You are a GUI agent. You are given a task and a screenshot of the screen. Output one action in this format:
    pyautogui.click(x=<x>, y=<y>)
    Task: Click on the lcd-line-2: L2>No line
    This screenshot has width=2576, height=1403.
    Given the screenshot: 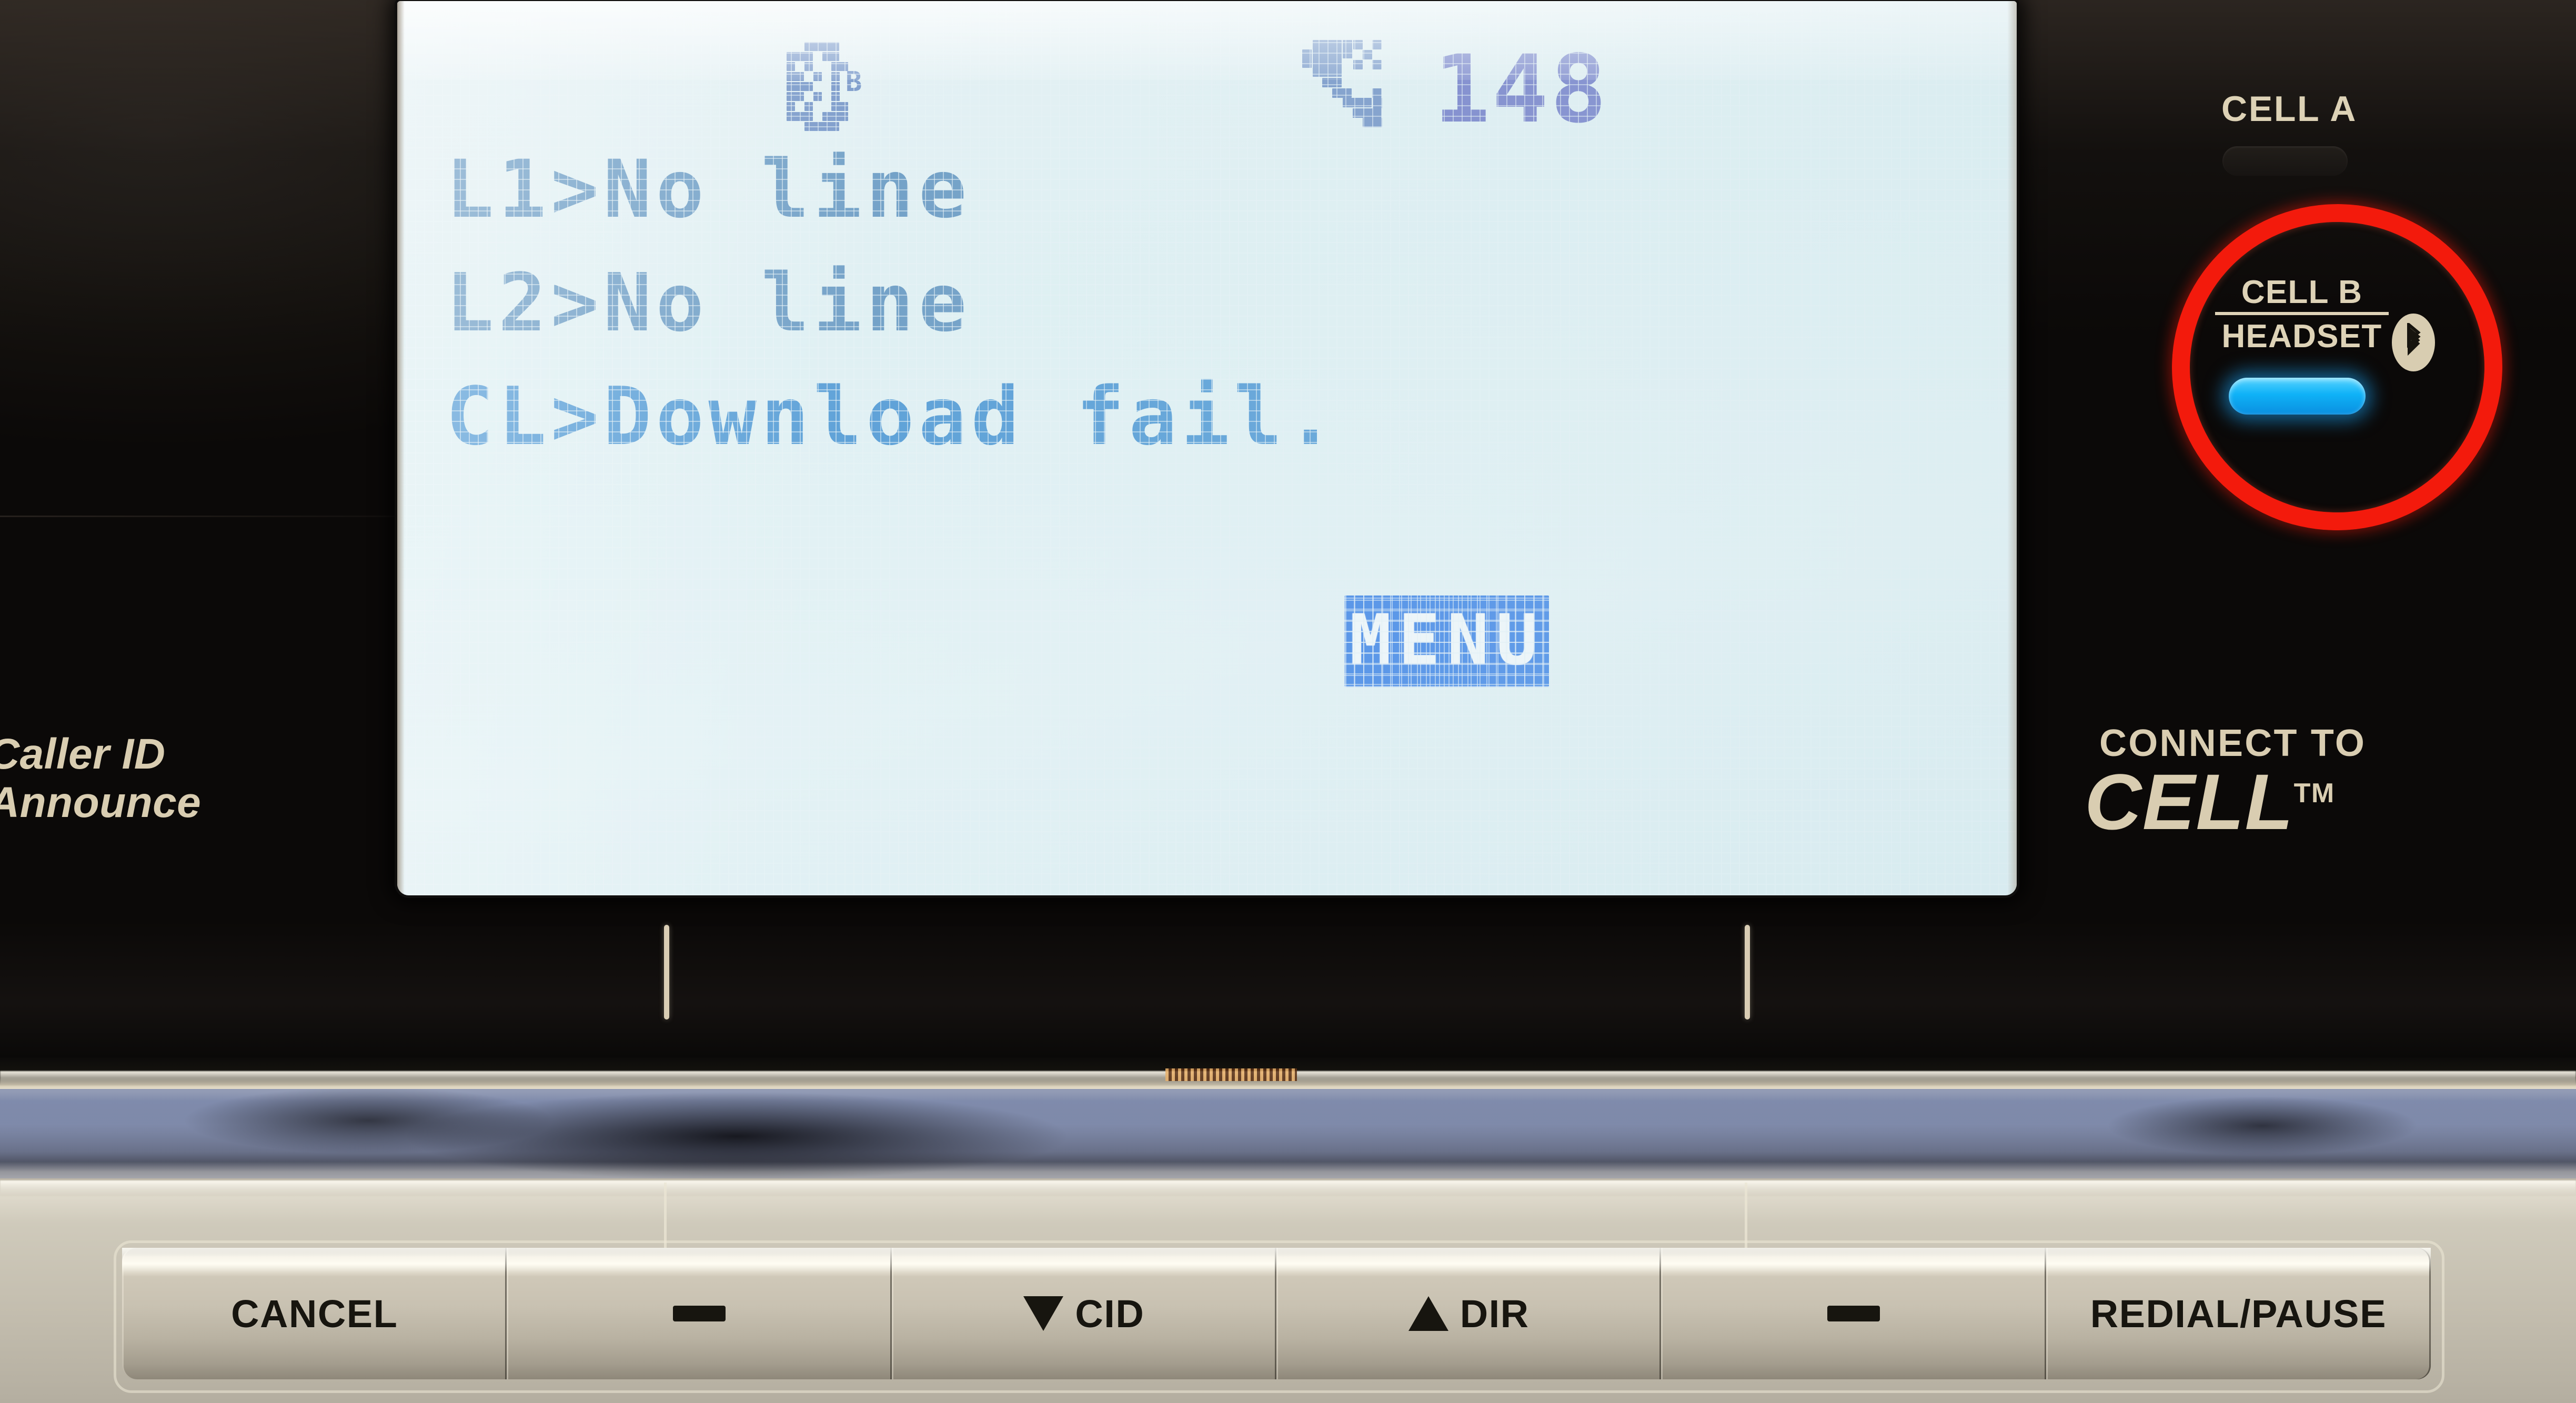 What is the action you would take?
    pyautogui.click(x=708, y=302)
    